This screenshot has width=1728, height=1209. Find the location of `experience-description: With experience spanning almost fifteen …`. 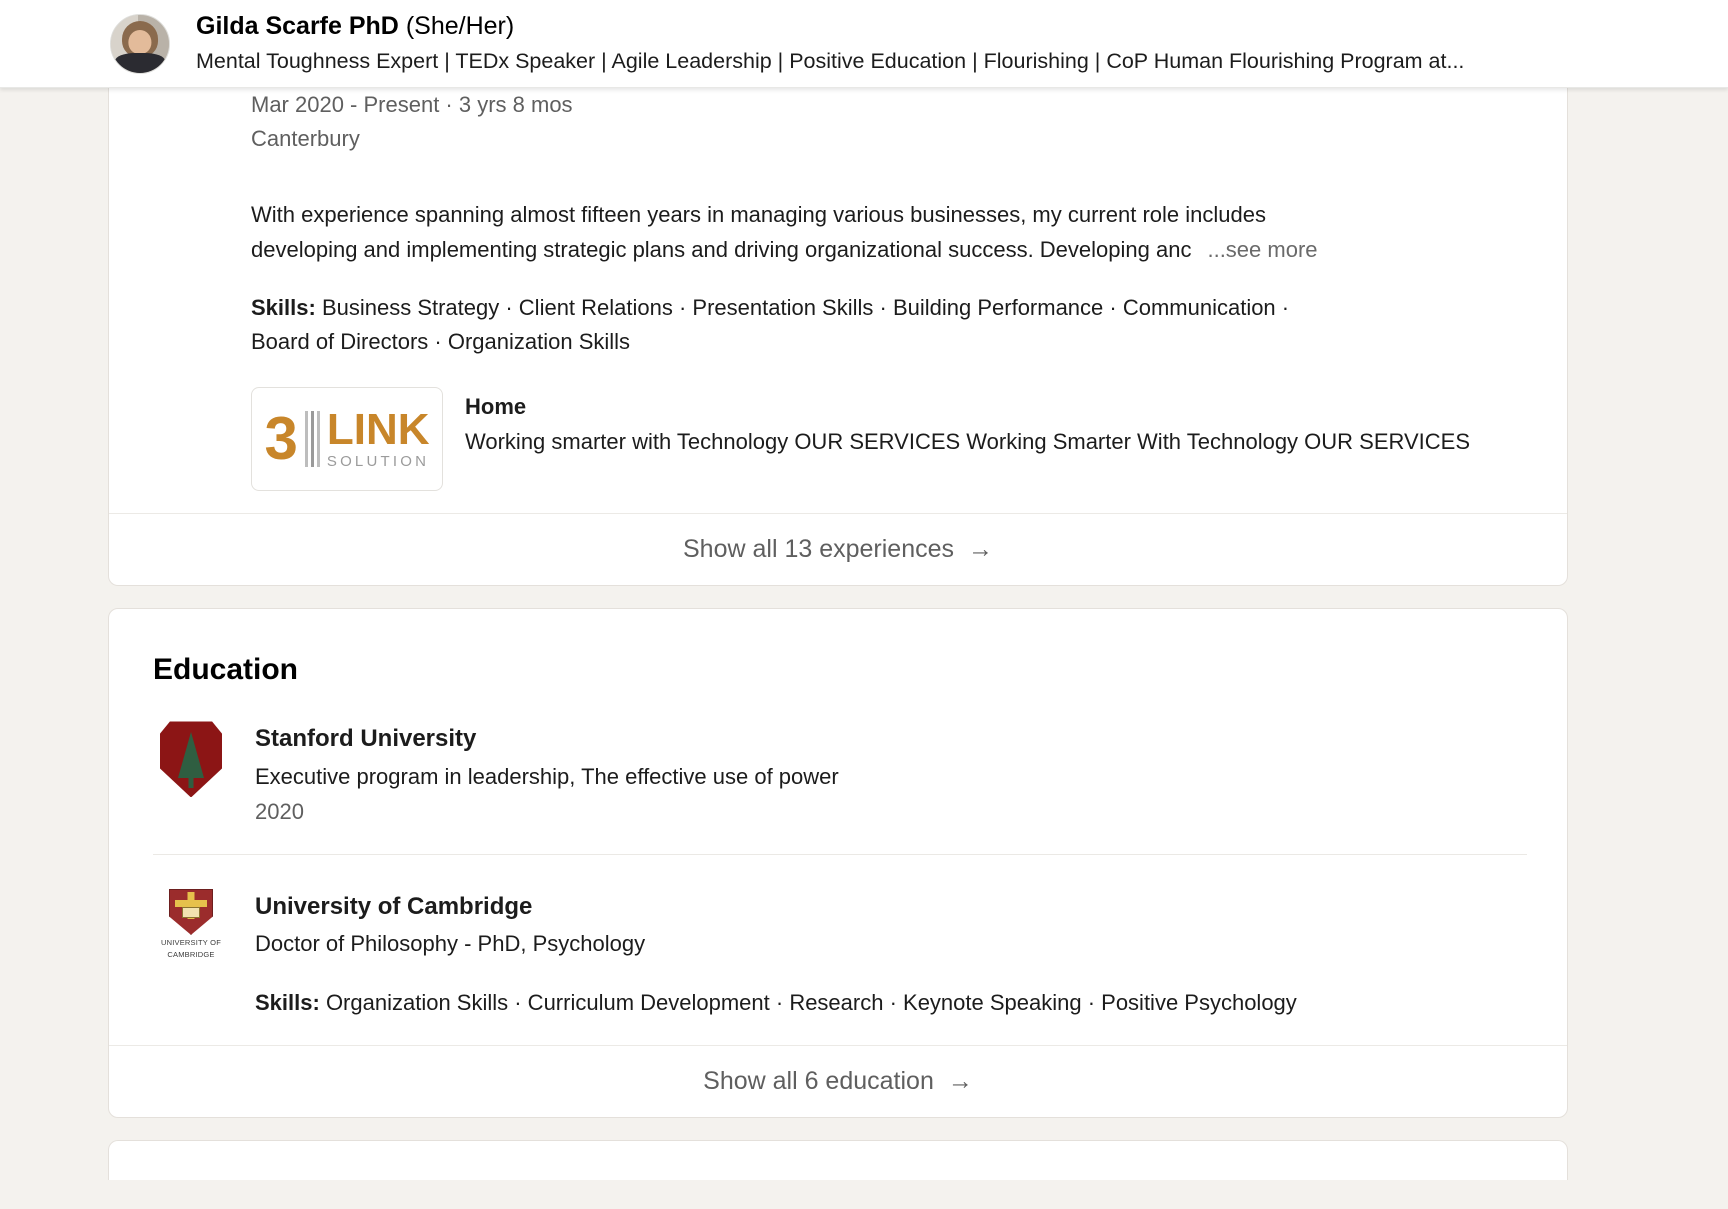

experience-description: With experience spanning almost fifteen … is located at coordinates (889, 232).